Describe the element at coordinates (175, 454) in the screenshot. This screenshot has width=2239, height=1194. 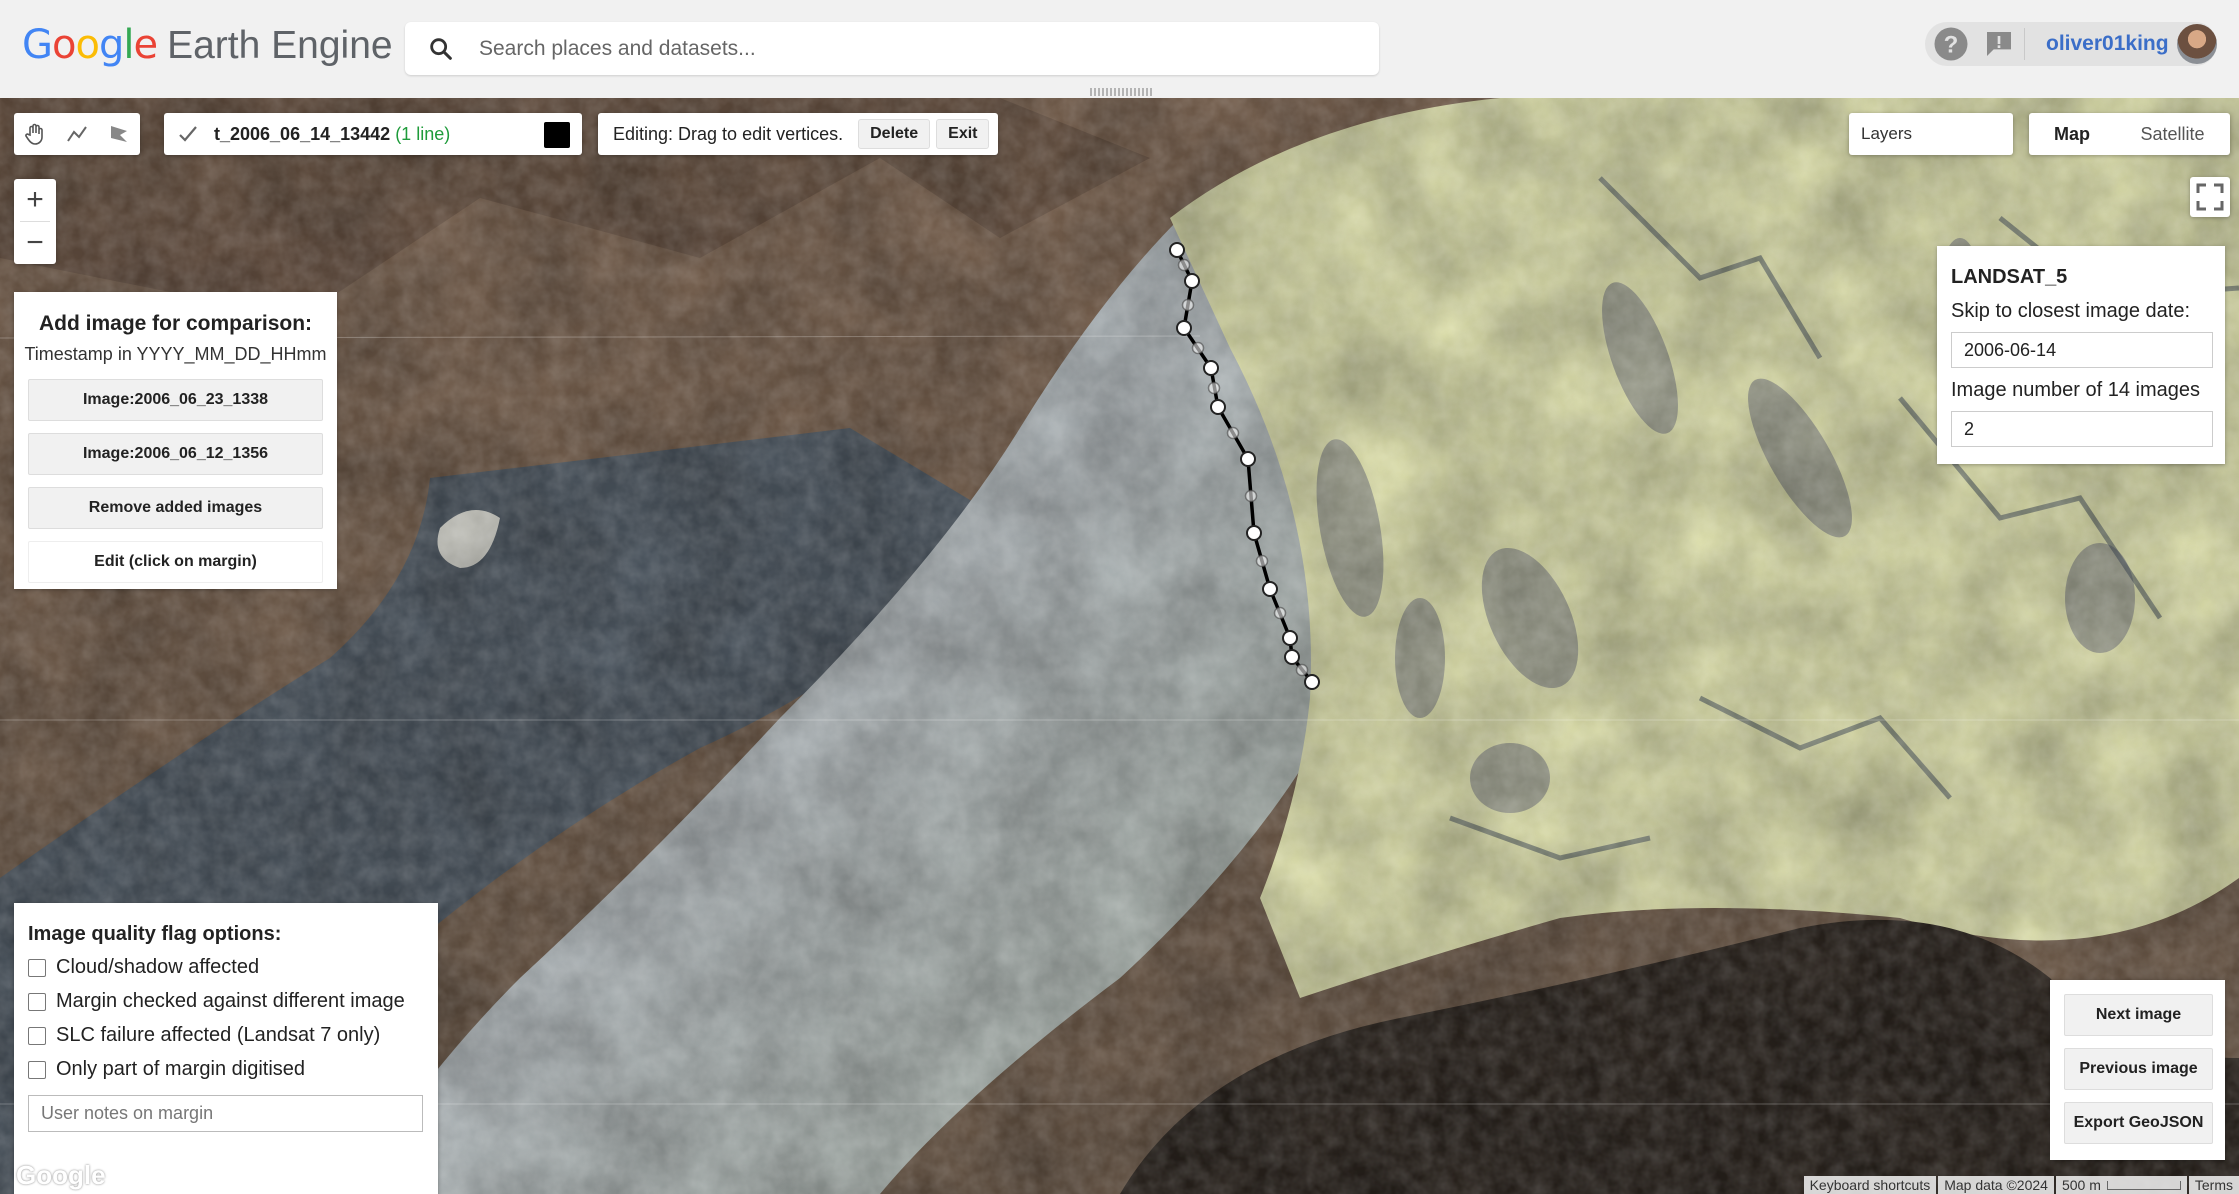
I see `compare-image-button: Image:2006_06_12_1356` at that location.